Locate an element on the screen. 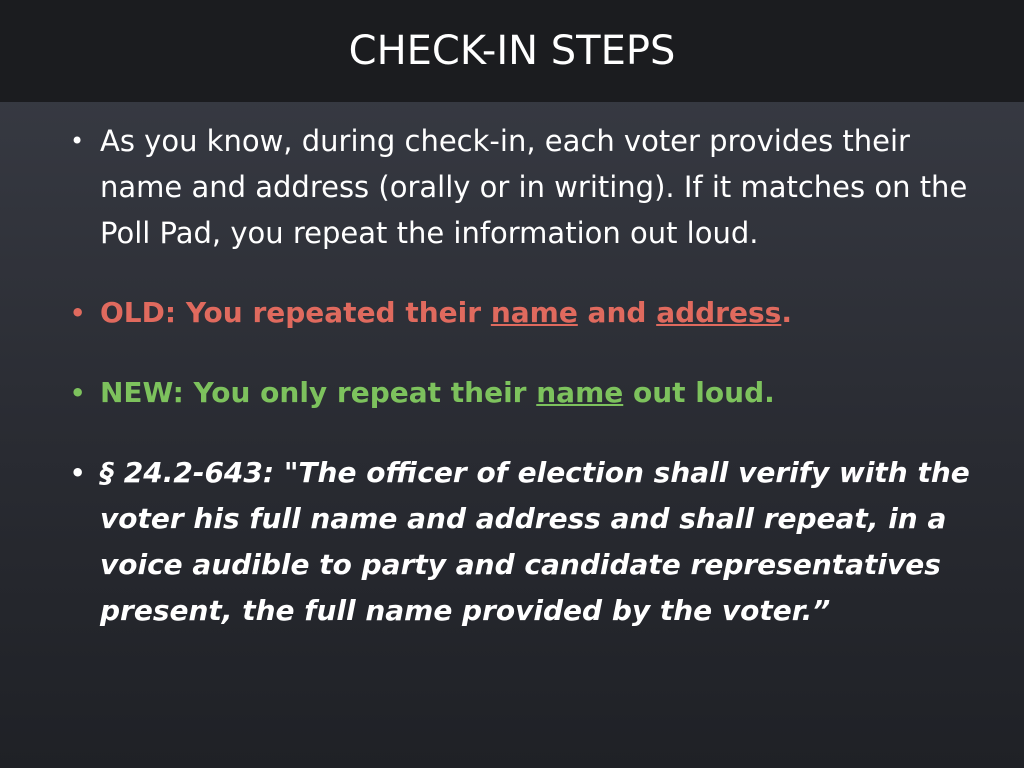 Image resolution: width=1024 pixels, height=768 pixels. title-bar: CHECK-IN STEPS is located at coordinates (512, 51).